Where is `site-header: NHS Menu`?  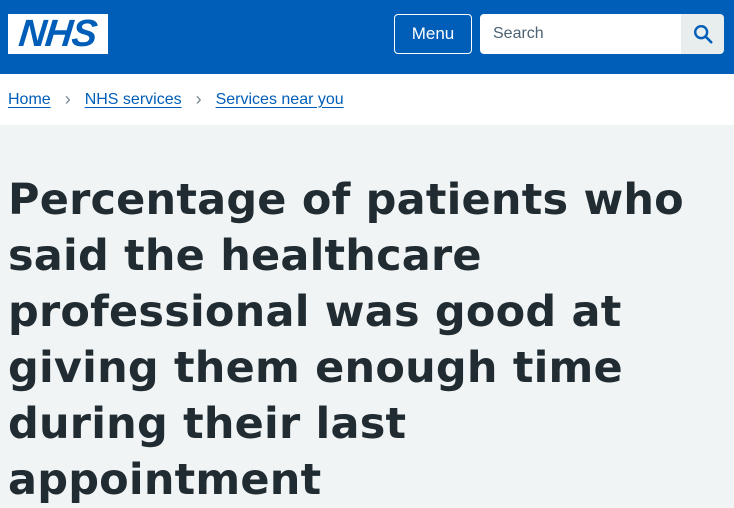 site-header: NHS Menu is located at coordinates (367, 37).